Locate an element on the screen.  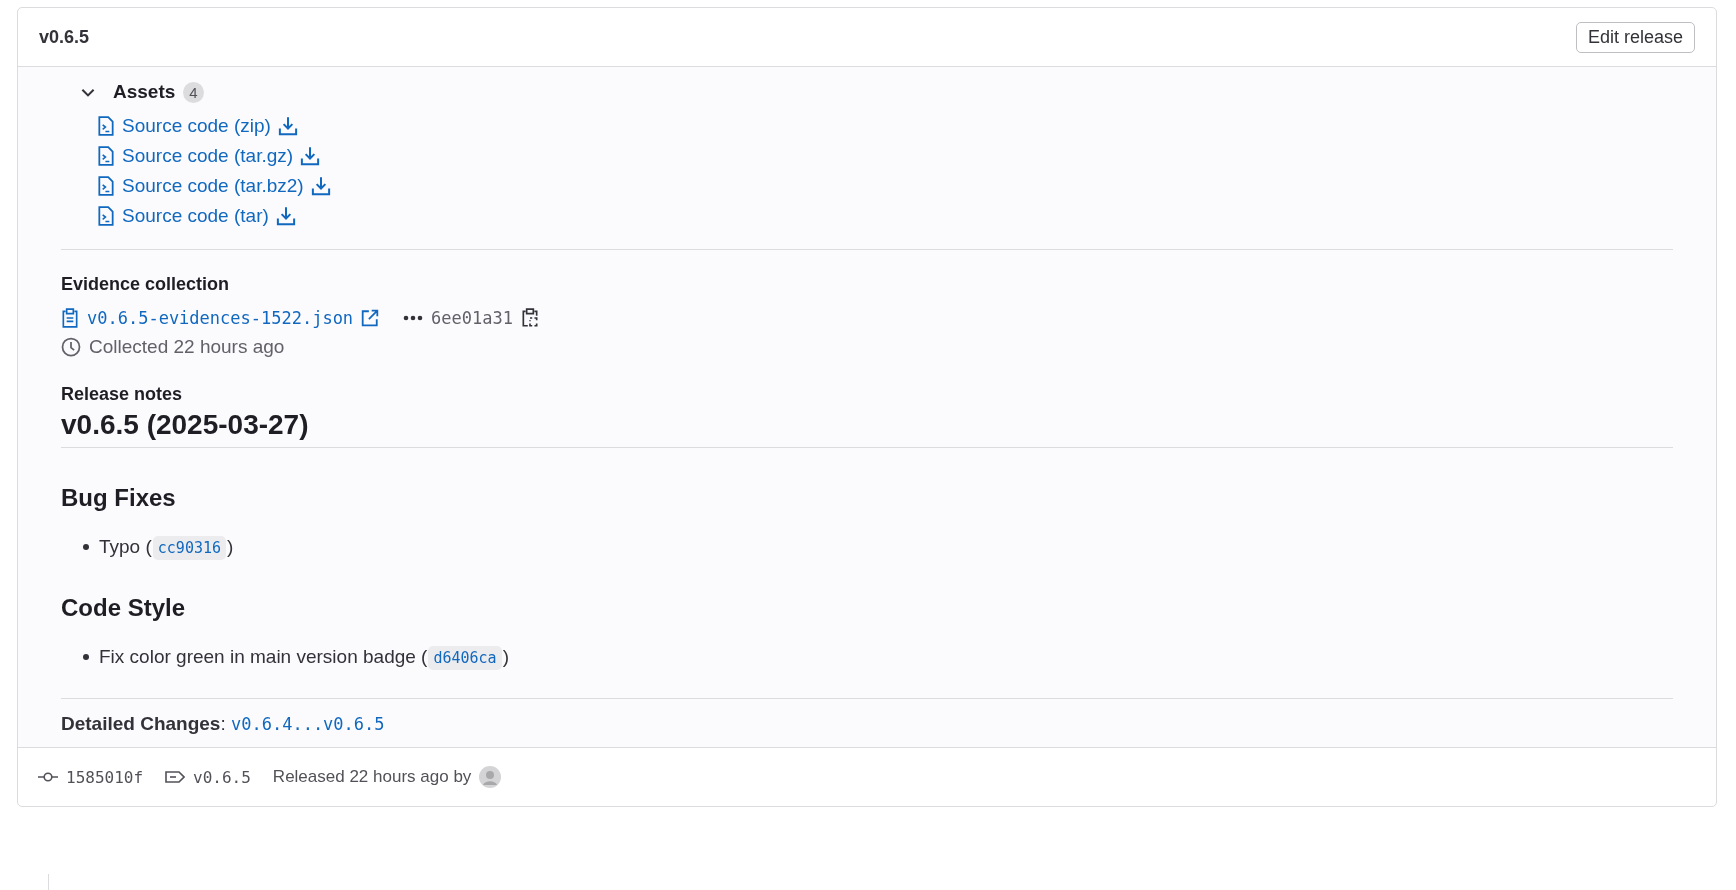
commit-code: d6406ca is located at coordinates (465, 658).